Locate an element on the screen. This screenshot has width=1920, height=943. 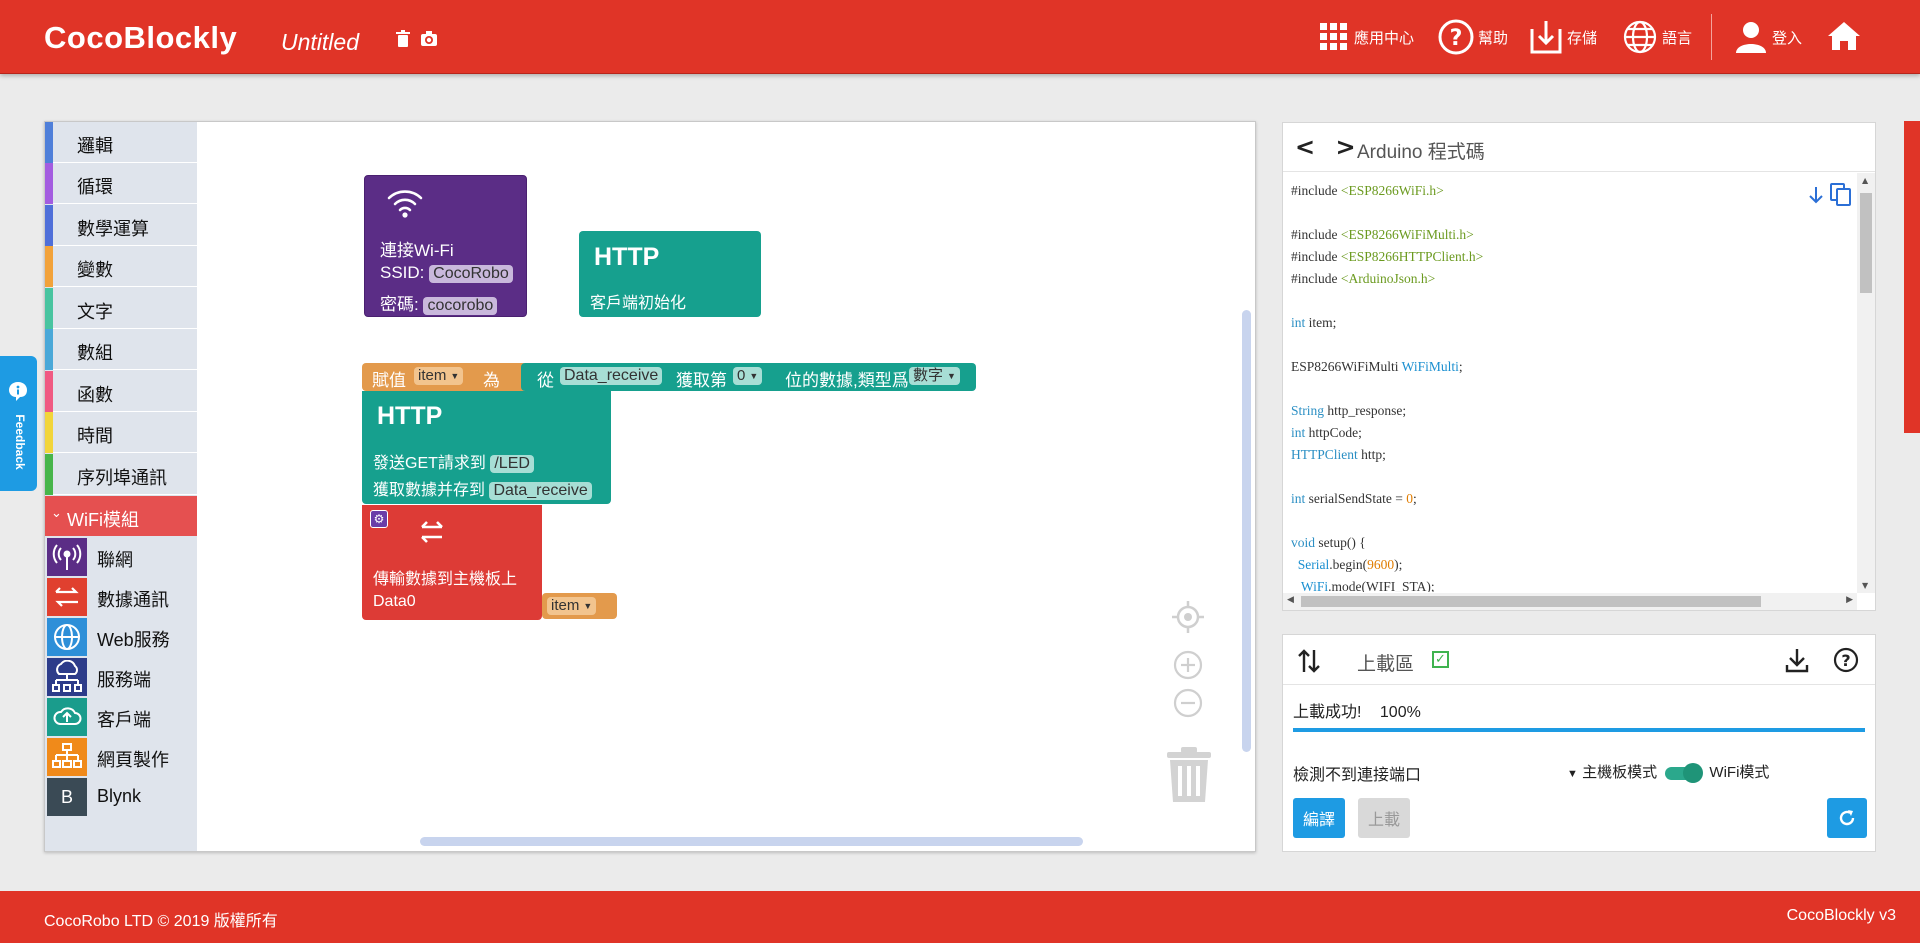
subcategory-blynk: B Blynk is located at coordinates (121, 797).